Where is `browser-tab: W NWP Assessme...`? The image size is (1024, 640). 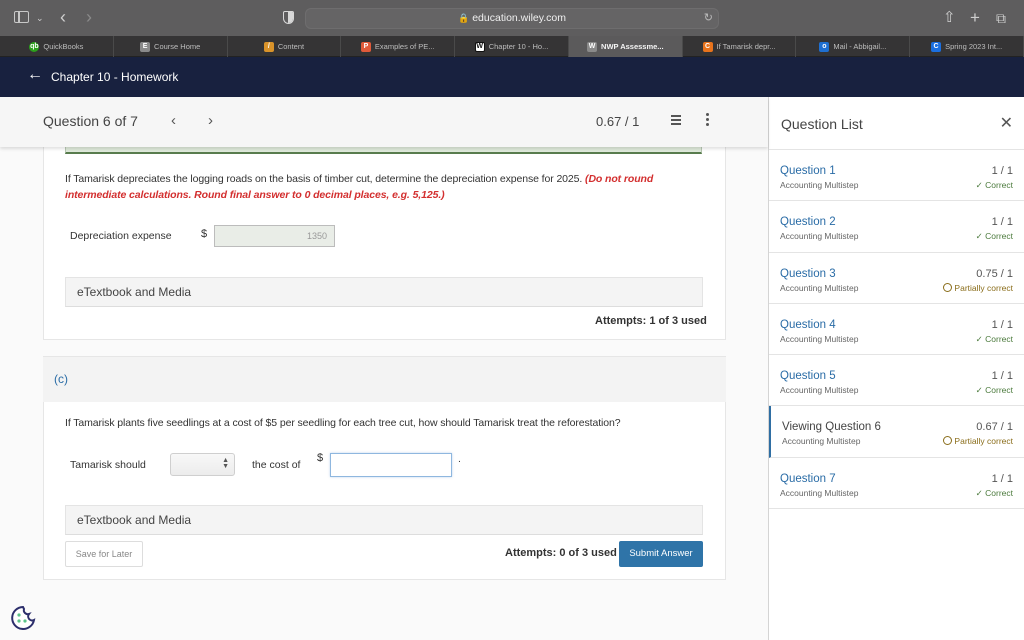 browser-tab: W NWP Assessme... is located at coordinates (625, 46).